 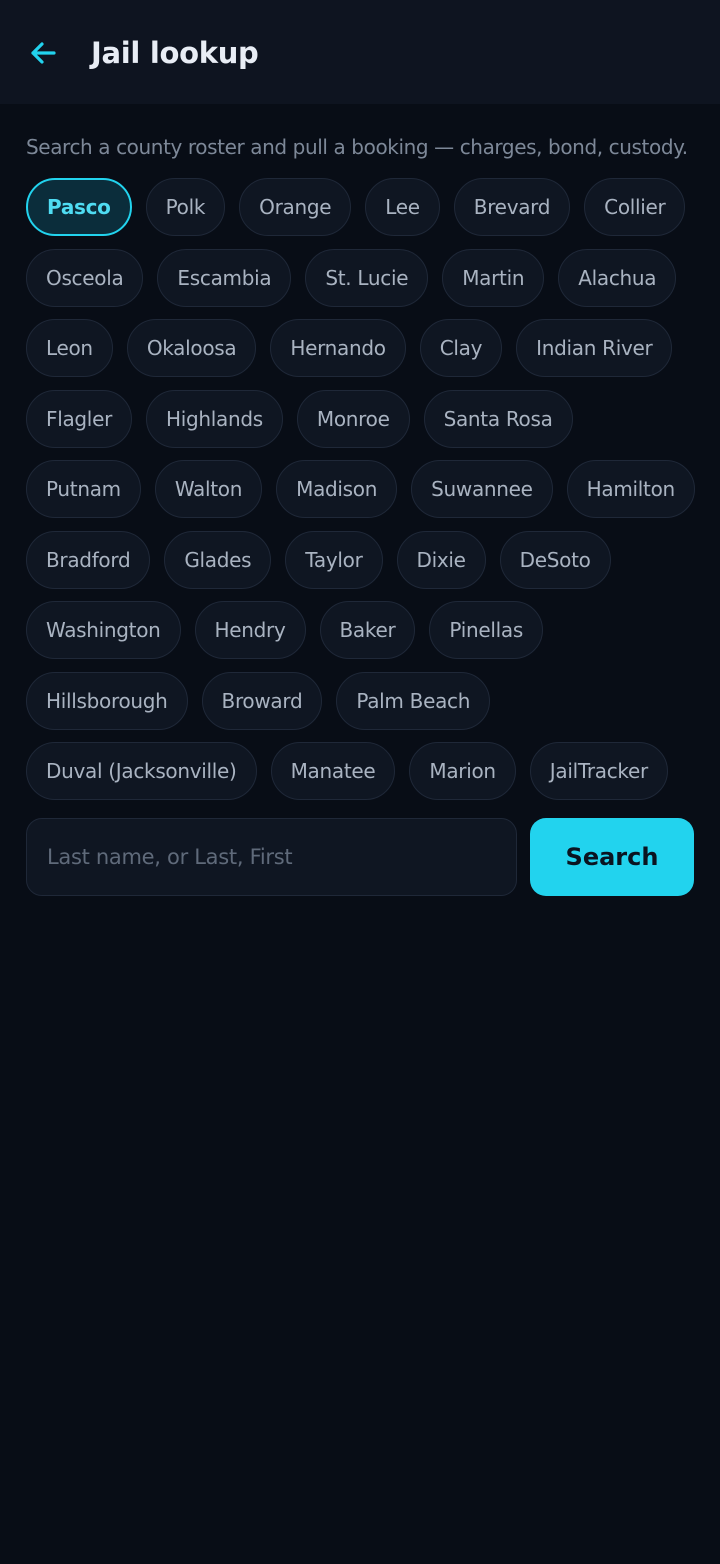 I want to click on county-chip-hillsborough: Hillsborough, so click(x=107, y=700).